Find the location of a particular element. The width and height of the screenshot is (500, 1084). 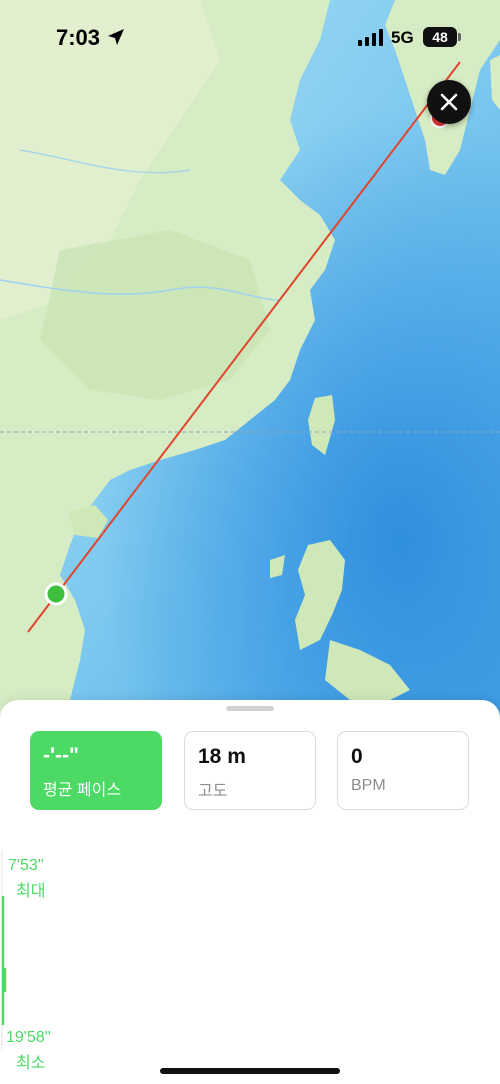

pace-value: -'--" is located at coordinates (61, 755).